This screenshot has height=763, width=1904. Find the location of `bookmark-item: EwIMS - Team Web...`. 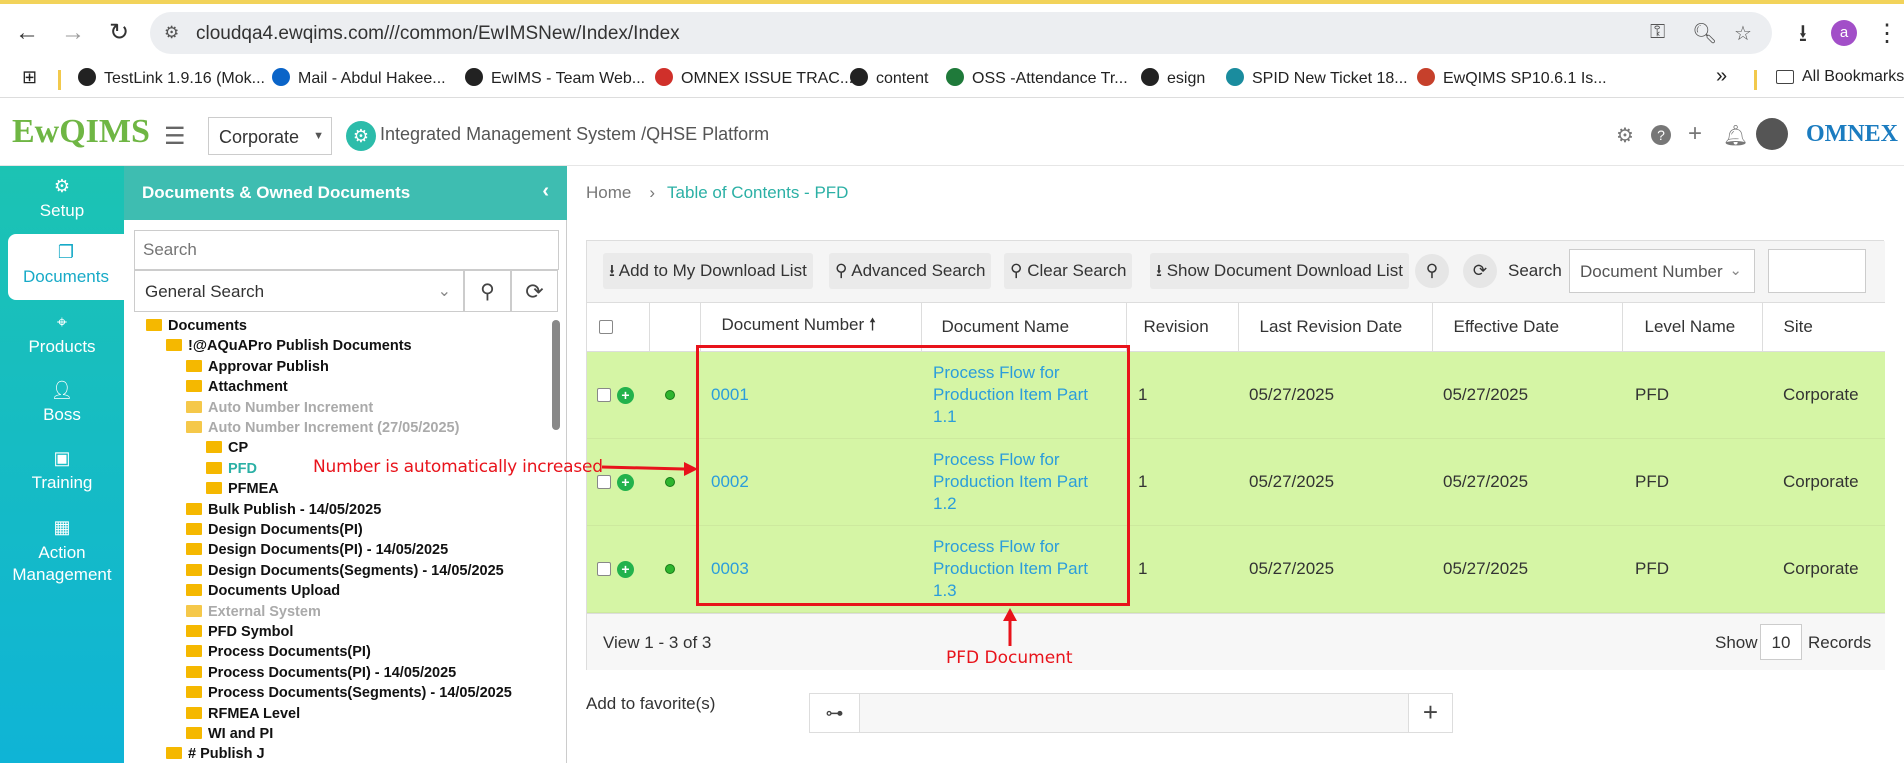

bookmark-item: EwIMS - Team Web... is located at coordinates (555, 78).